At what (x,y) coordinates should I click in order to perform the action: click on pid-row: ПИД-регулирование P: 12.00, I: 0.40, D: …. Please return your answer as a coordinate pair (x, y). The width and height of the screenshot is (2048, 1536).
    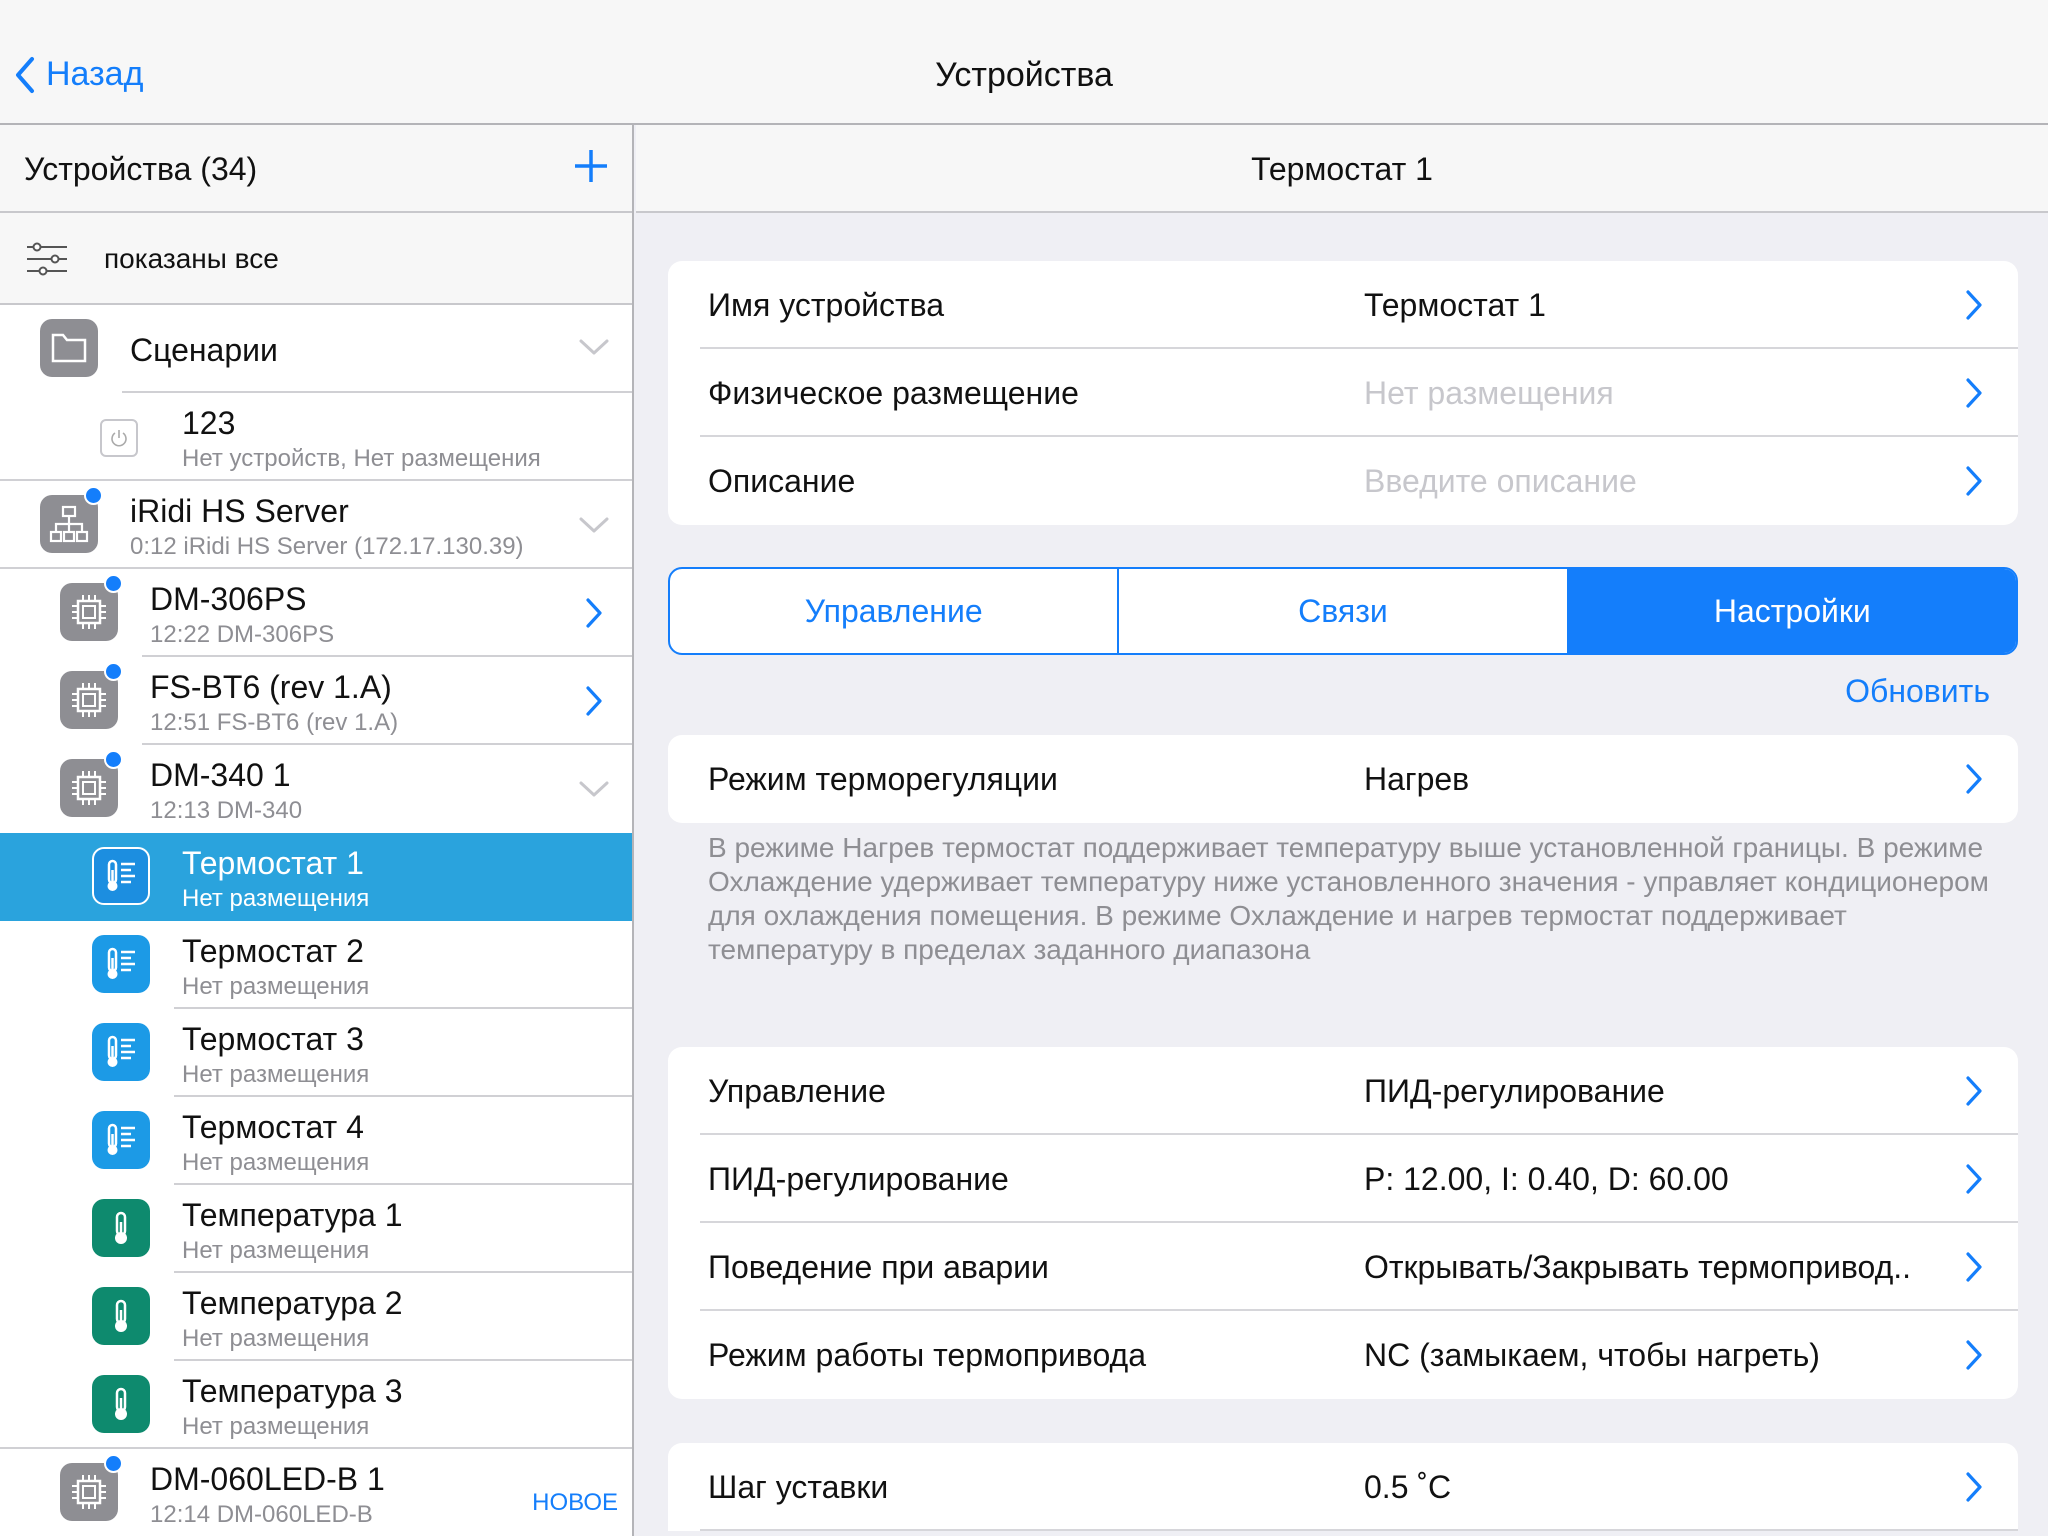
    Looking at the image, I should click on (1343, 1179).